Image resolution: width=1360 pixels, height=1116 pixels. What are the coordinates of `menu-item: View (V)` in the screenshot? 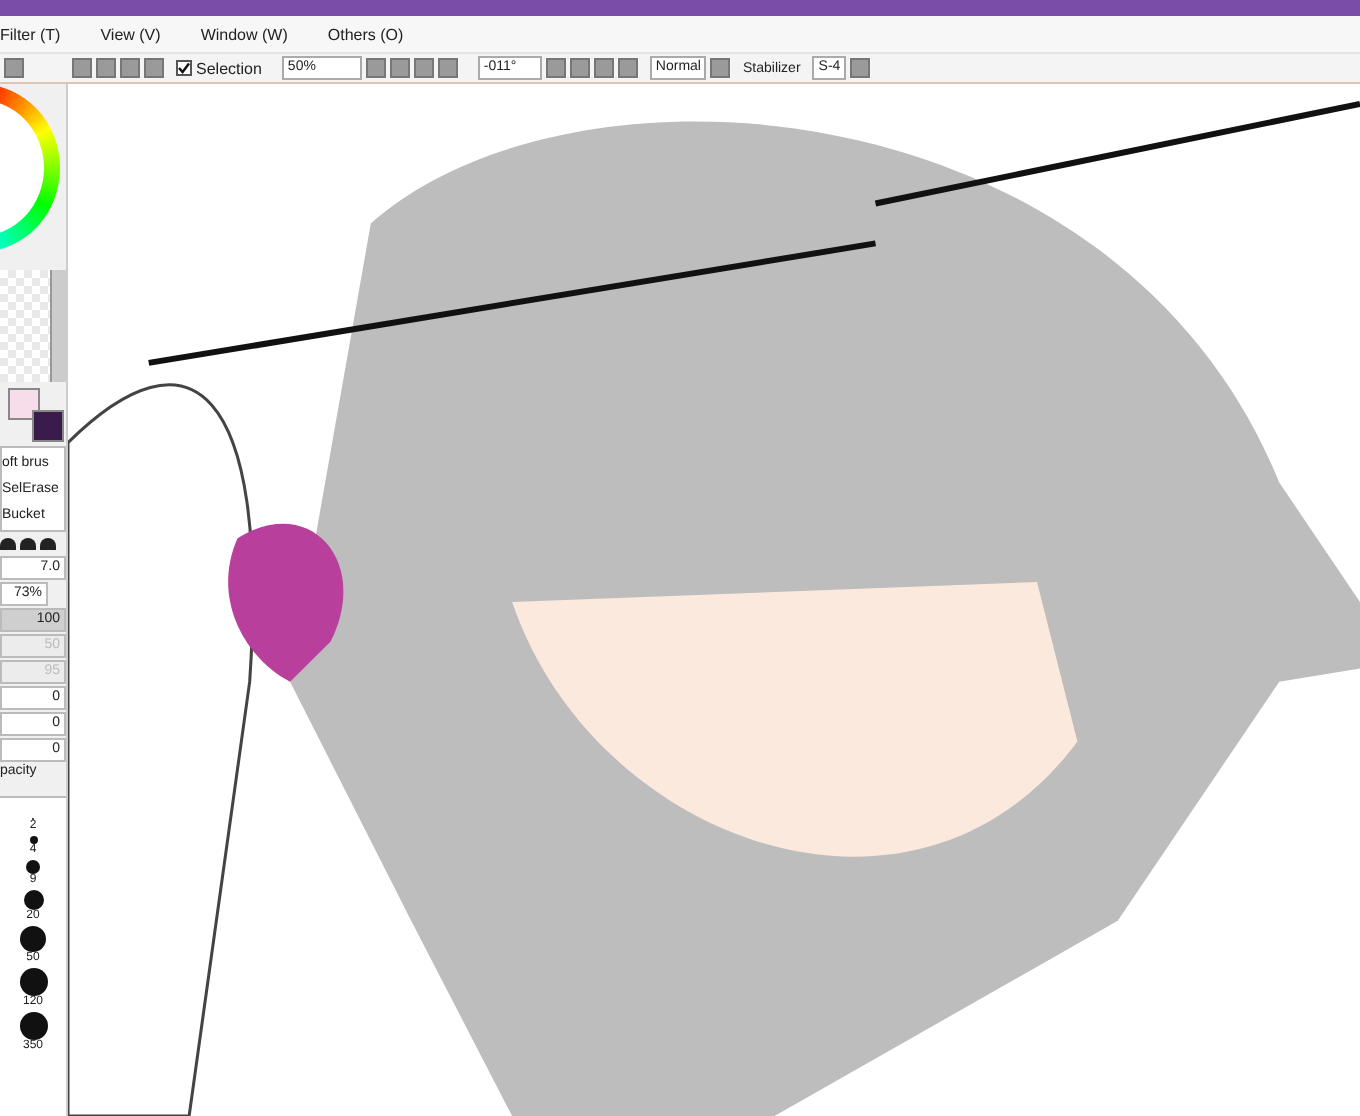 It's located at (130, 34).